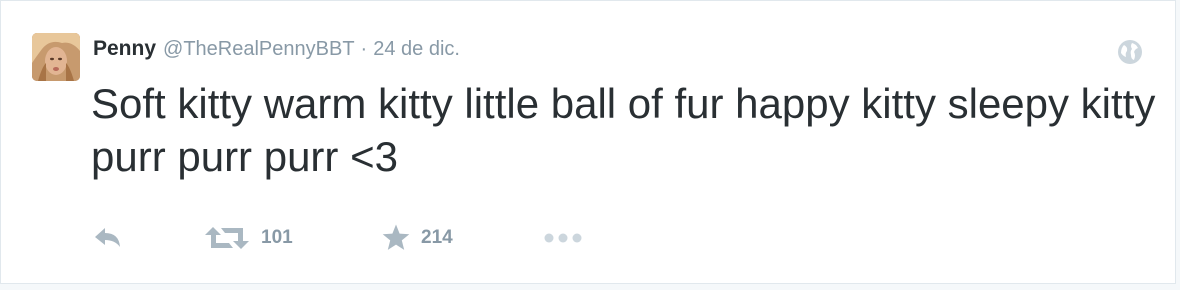 The image size is (1180, 290). Describe the element at coordinates (396, 238) in the screenshot. I see `star-icon` at that location.